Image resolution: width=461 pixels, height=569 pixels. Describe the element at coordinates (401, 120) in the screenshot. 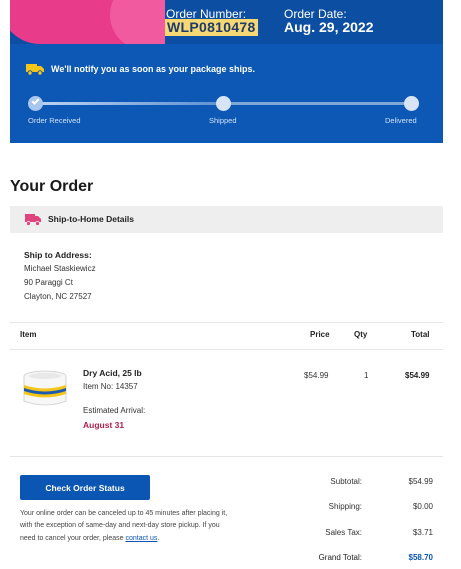

I see `step-label-delivered: Delivered` at that location.